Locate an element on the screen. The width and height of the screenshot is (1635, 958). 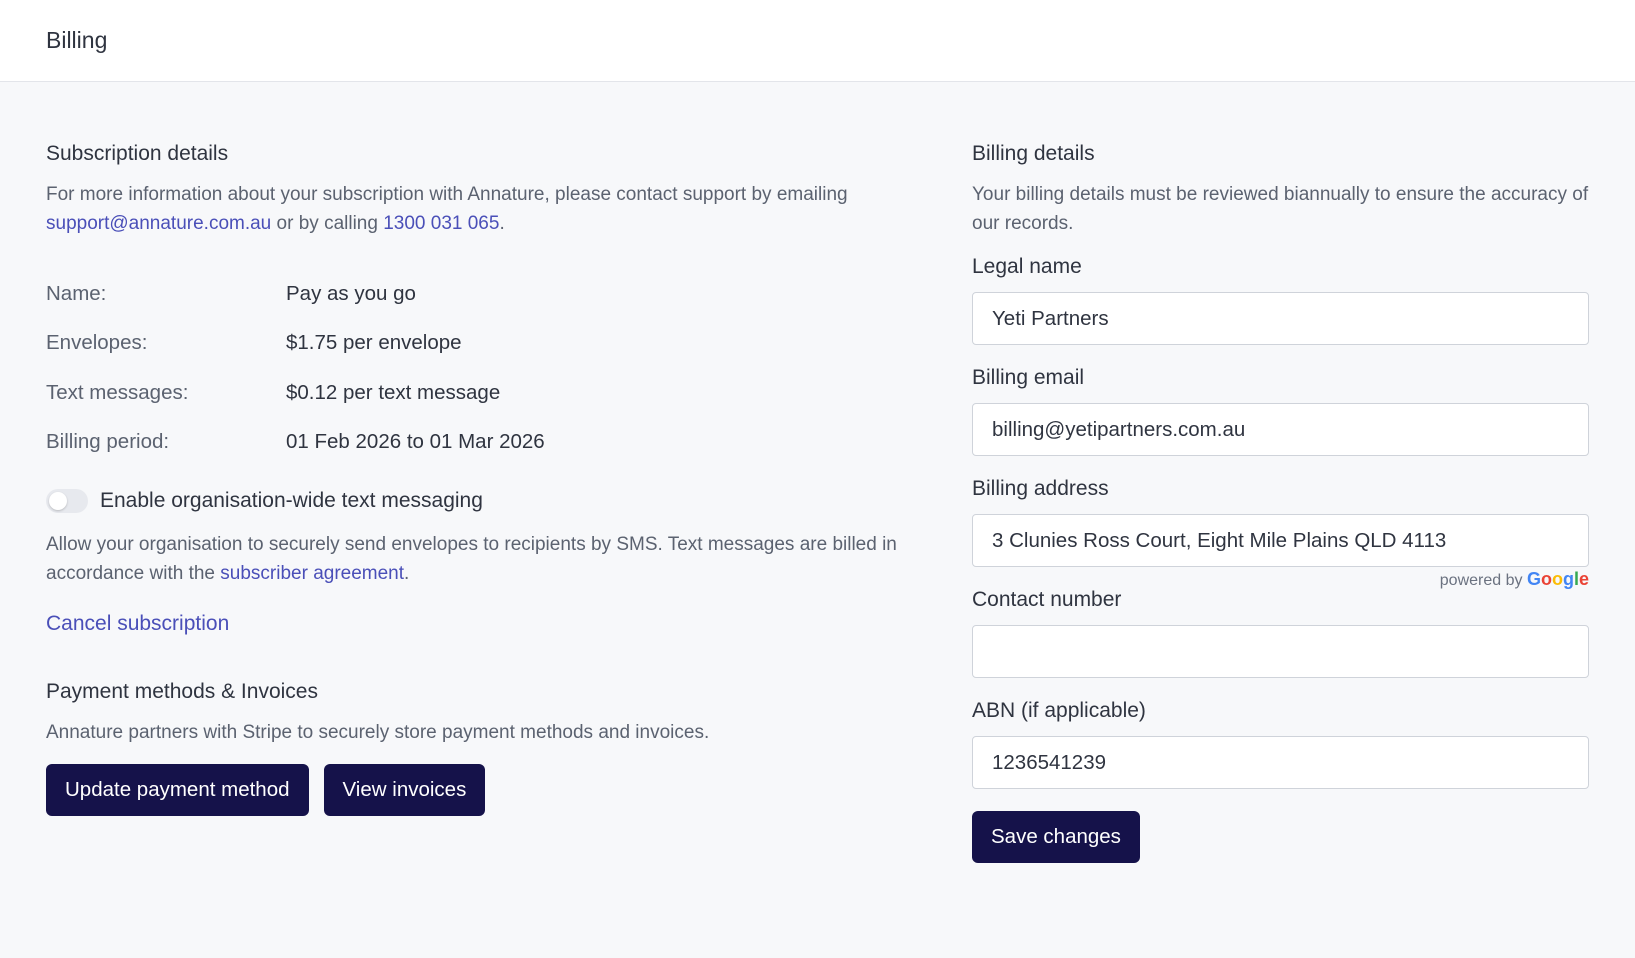
info-value: $0.12 per text message is located at coordinates (393, 392).